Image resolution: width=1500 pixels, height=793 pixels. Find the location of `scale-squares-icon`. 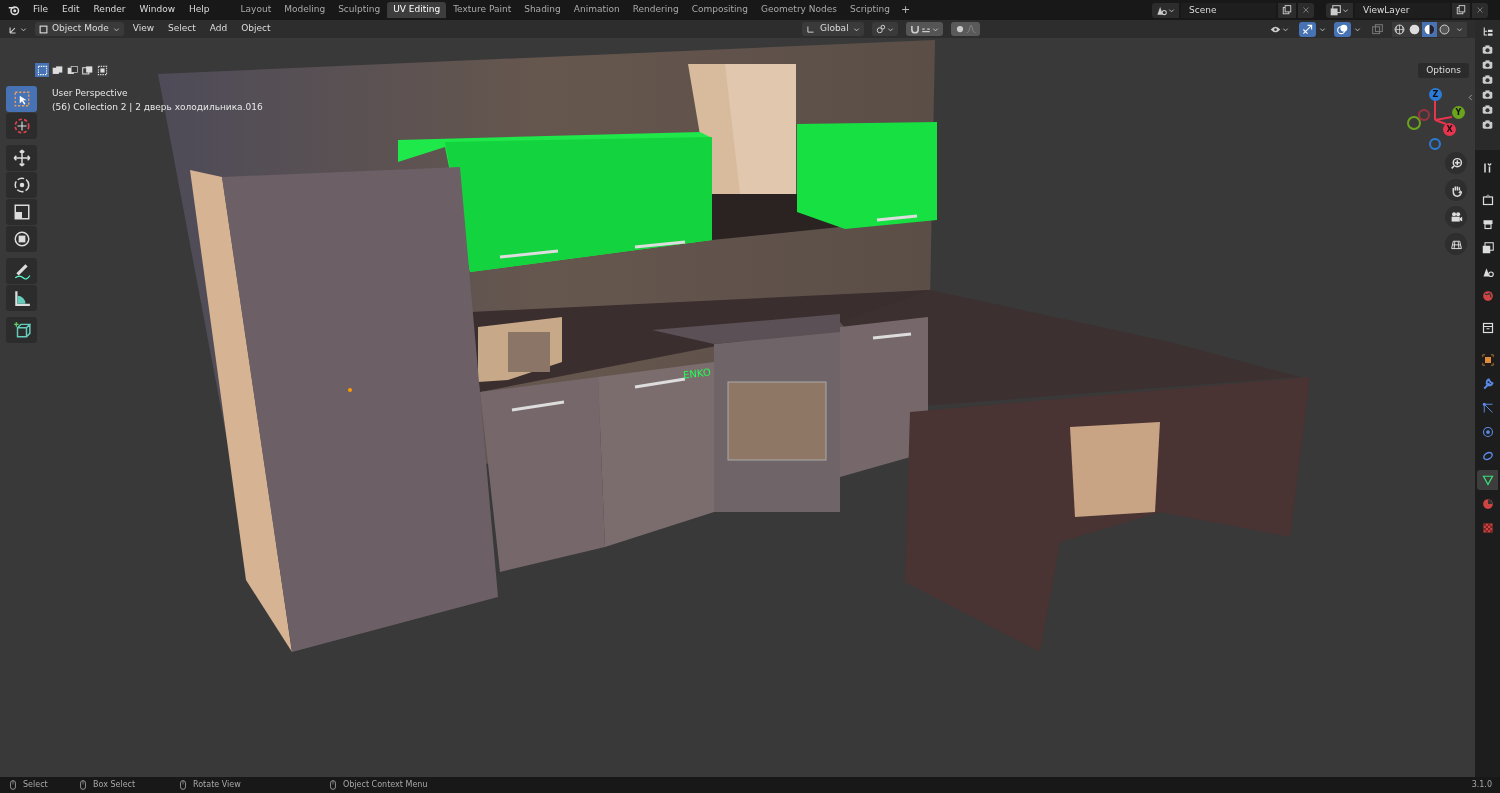

scale-squares-icon is located at coordinates (21, 212).